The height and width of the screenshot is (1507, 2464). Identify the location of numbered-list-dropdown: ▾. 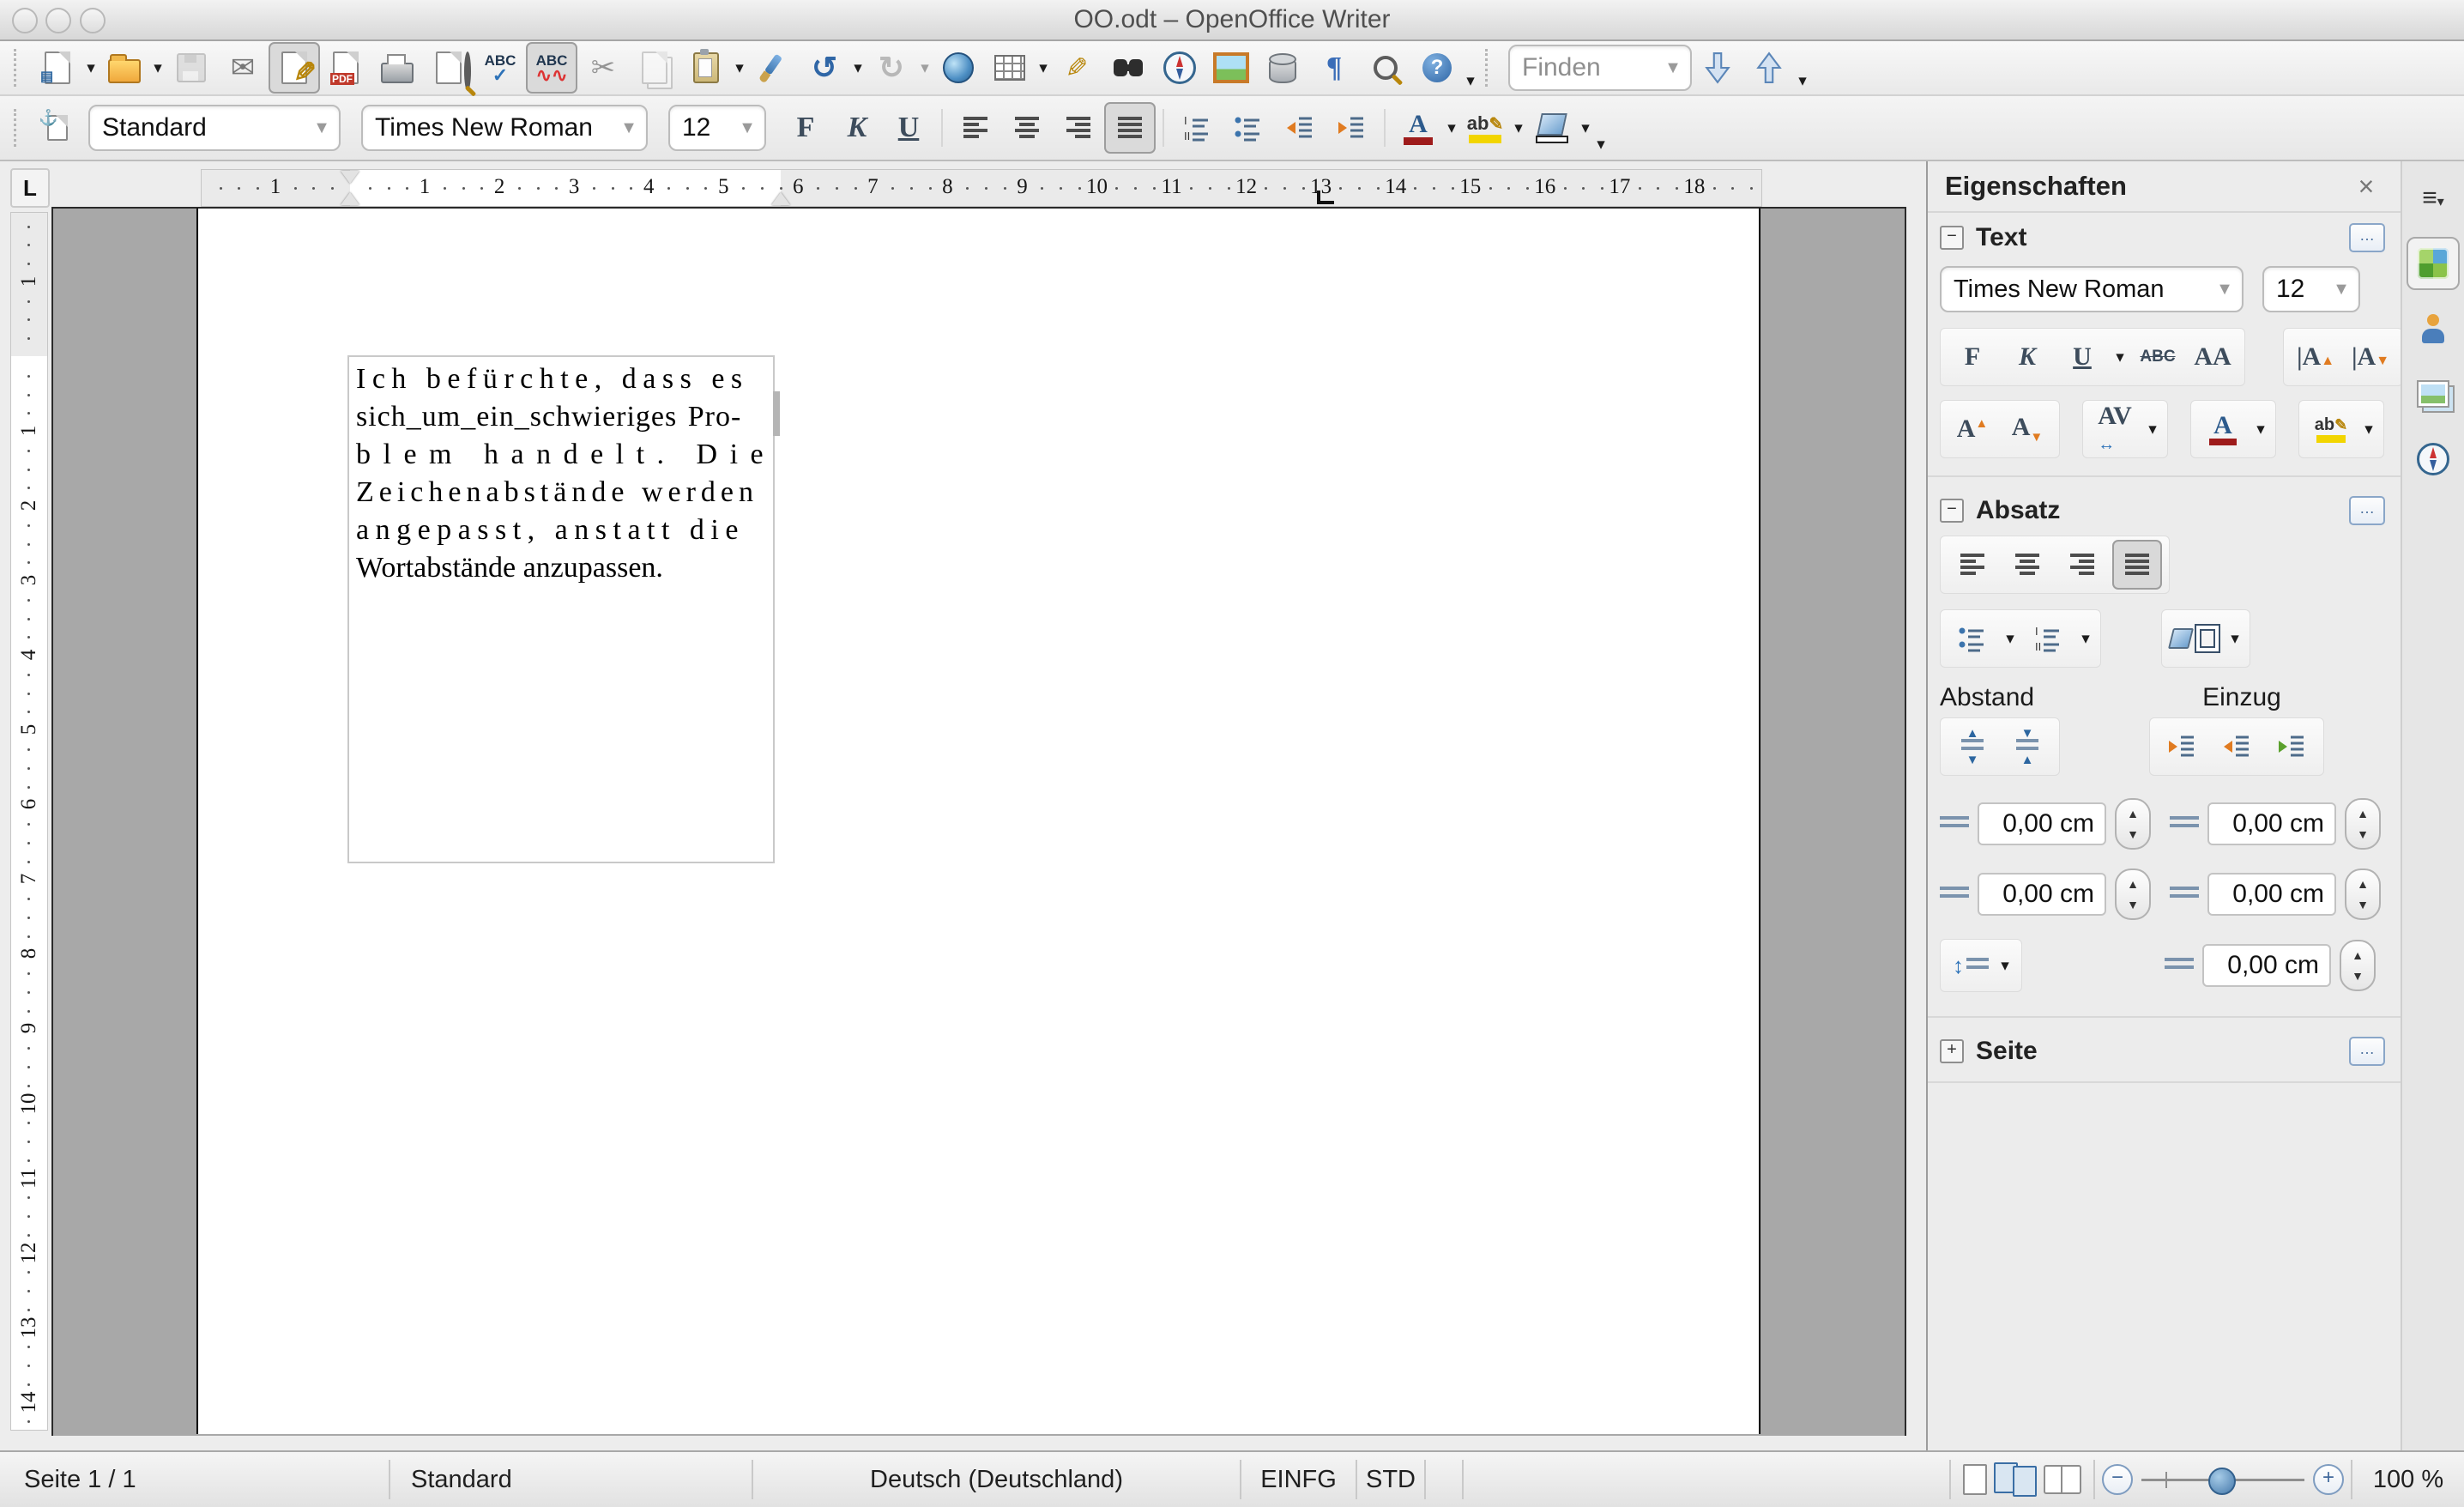
(2085, 639).